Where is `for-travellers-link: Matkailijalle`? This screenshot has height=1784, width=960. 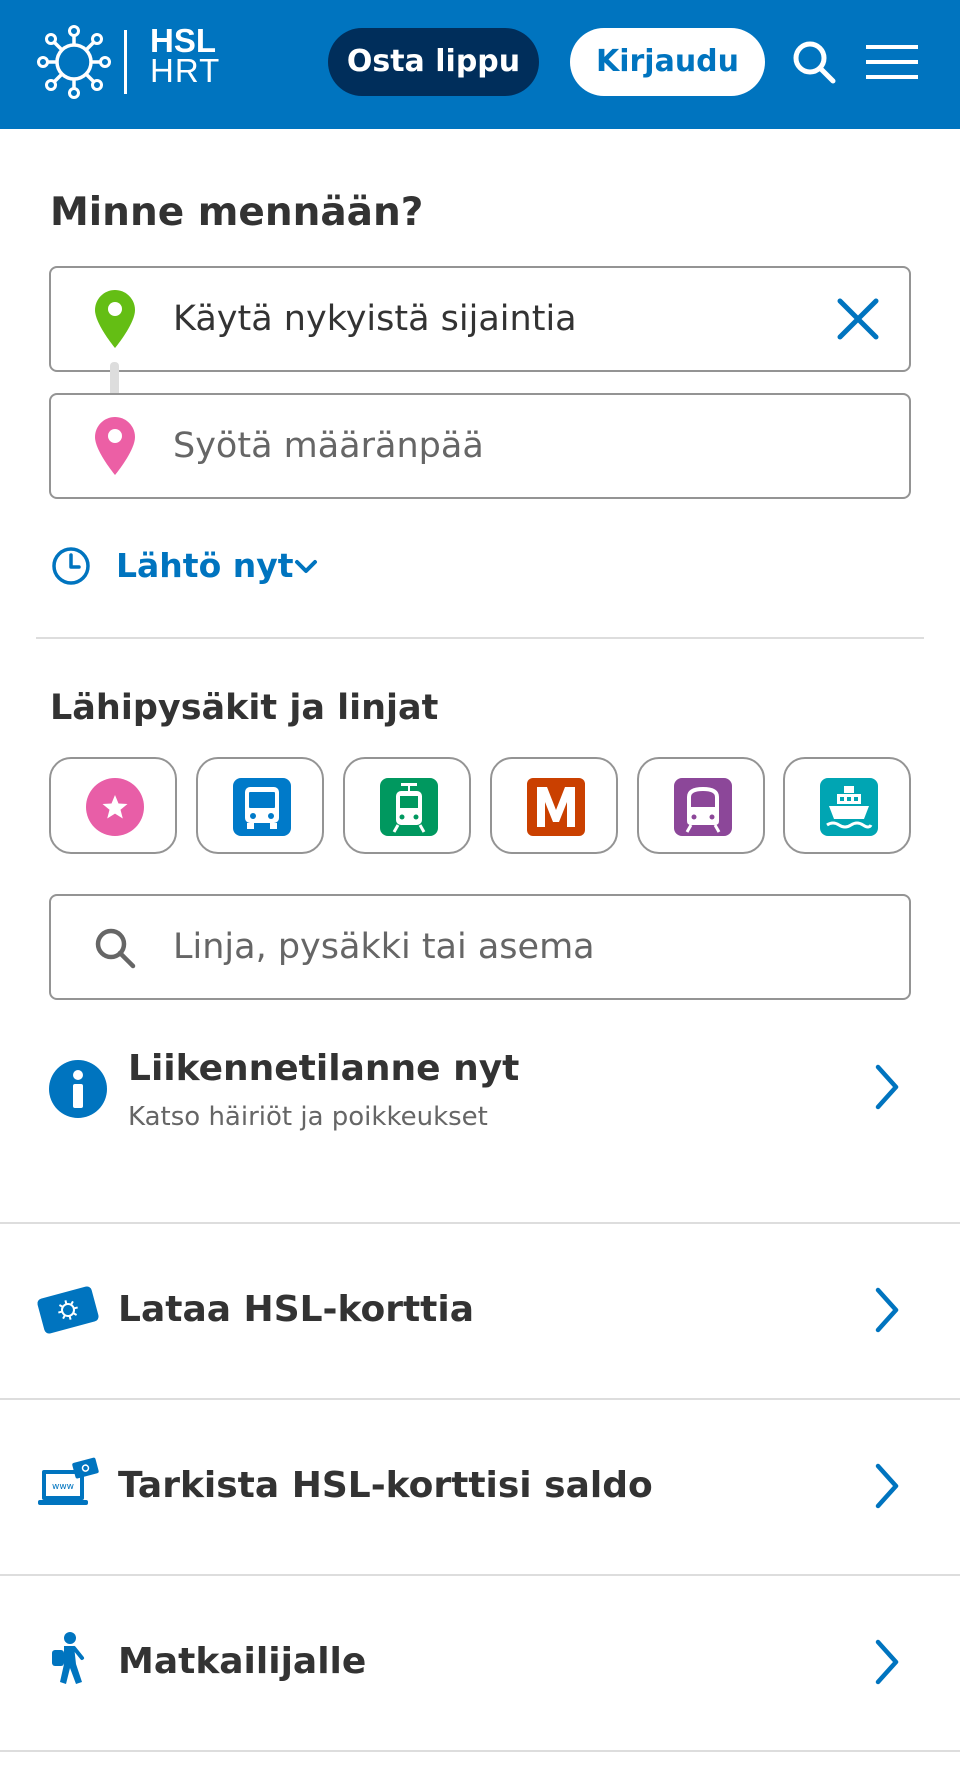
for-travellers-link: Matkailijalle is located at coordinates (480, 1662).